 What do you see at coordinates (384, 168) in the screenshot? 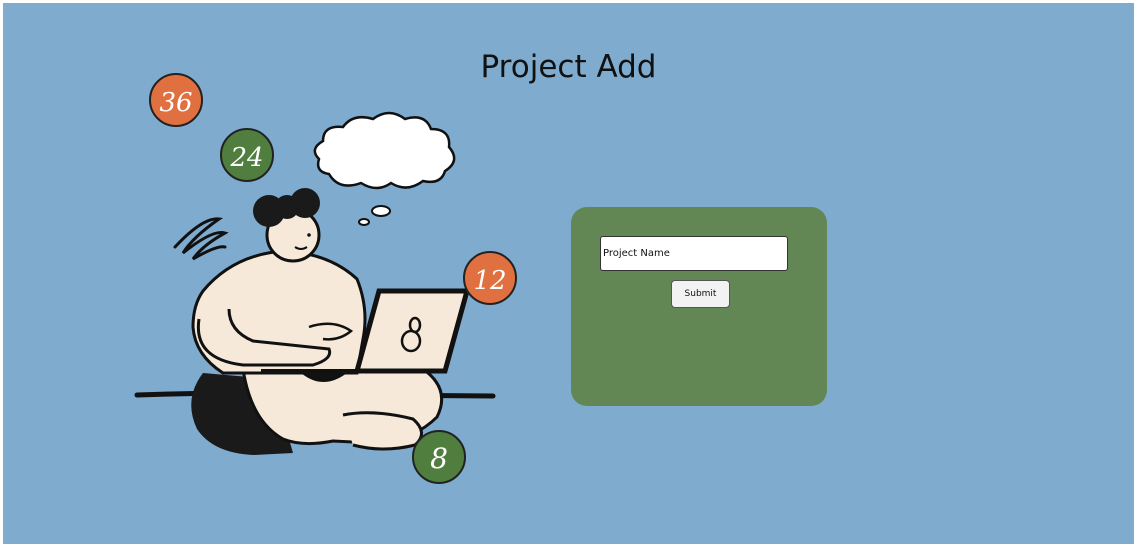
I see `thought-bubble-icon` at bounding box center [384, 168].